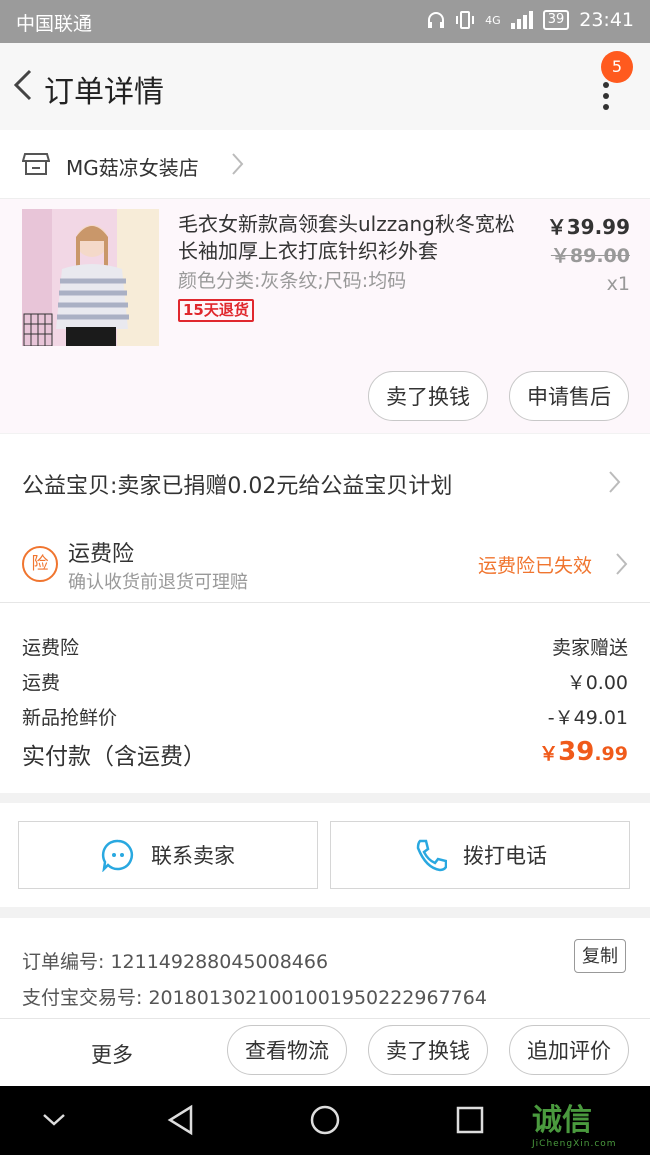 The height and width of the screenshot is (1155, 650). What do you see at coordinates (181, 1120) in the screenshot?
I see `back-icon` at bounding box center [181, 1120].